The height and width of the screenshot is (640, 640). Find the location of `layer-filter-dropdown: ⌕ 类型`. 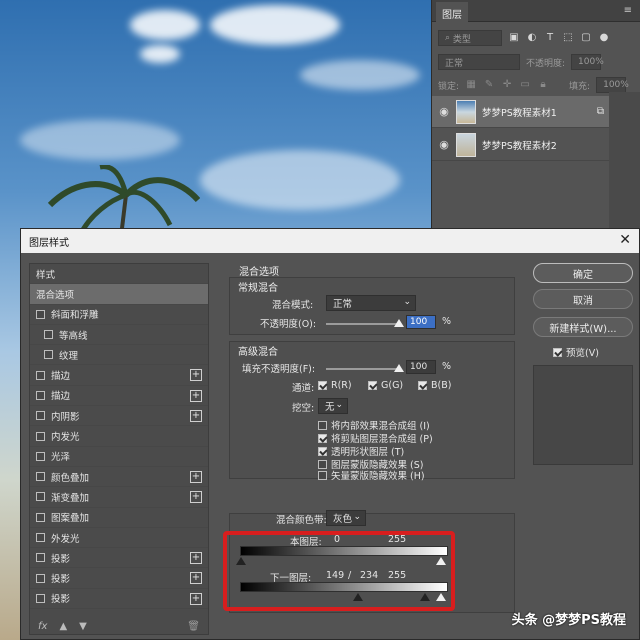

layer-filter-dropdown: ⌕ 类型 is located at coordinates (470, 38).